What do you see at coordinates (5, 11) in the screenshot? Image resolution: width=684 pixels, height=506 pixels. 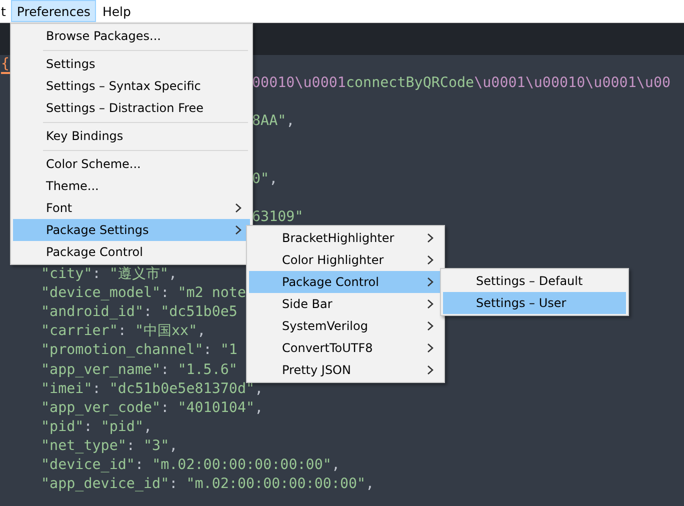 I see `menu-bar-item: t` at bounding box center [5, 11].